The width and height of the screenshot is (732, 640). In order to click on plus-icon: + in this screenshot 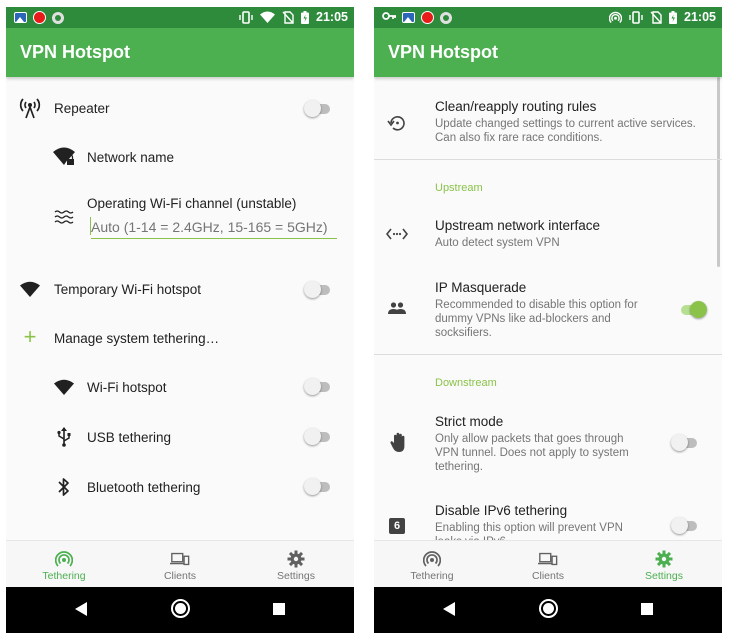, I will do `click(30, 336)`.